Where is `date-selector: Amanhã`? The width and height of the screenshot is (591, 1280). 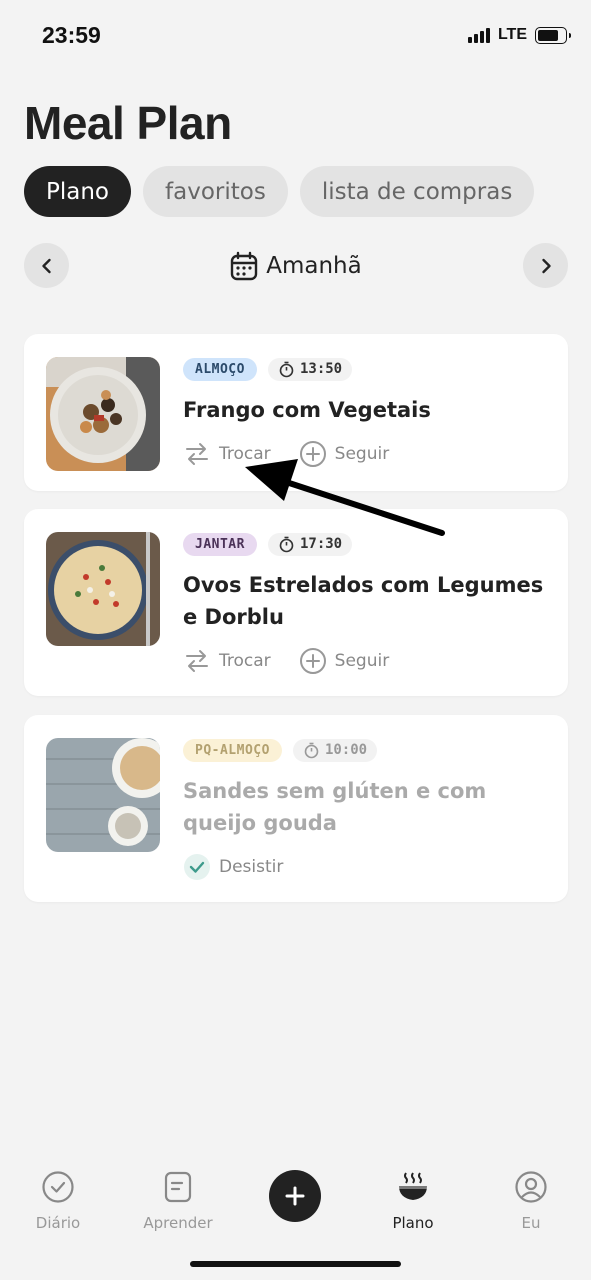
date-selector: Amanhã is located at coordinates (296, 266).